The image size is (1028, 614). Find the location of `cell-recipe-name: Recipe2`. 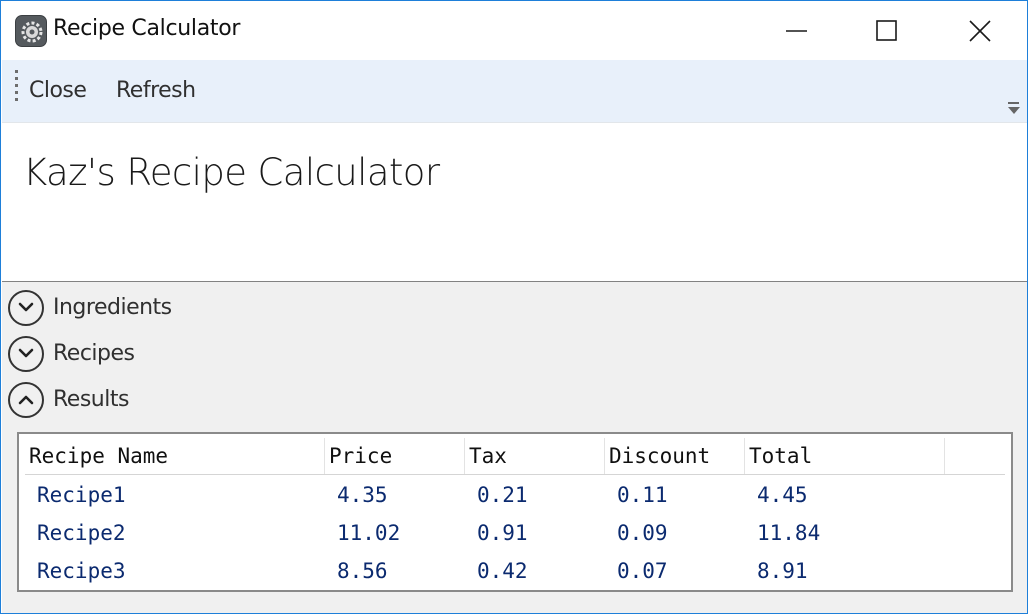

cell-recipe-name: Recipe2 is located at coordinates (175, 533).